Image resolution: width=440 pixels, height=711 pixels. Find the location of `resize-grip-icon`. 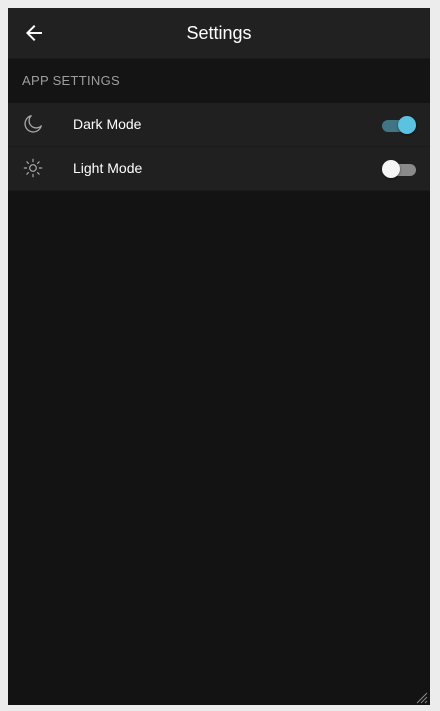

resize-grip-icon is located at coordinates (422, 697).